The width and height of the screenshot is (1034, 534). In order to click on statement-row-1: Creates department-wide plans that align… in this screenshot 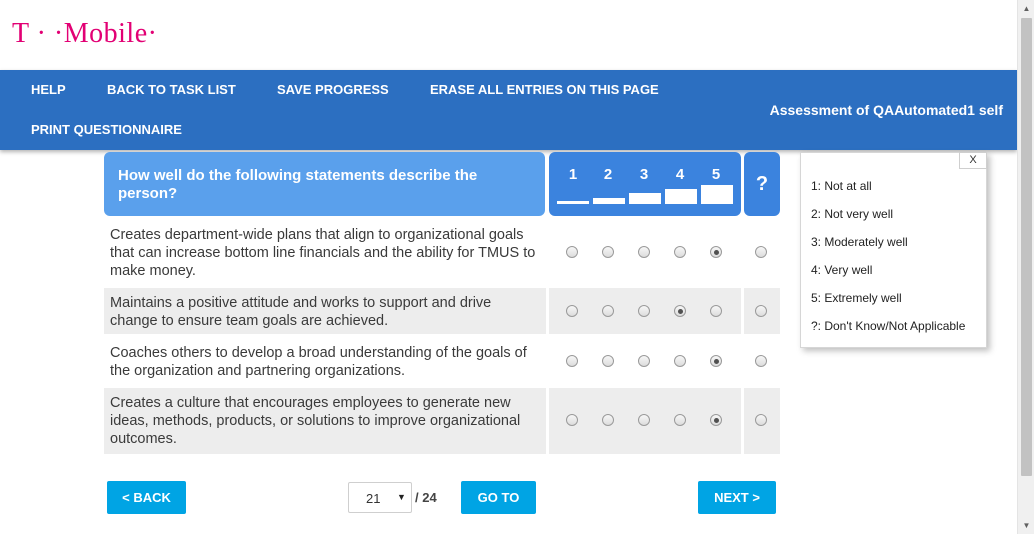, I will do `click(323, 253)`.